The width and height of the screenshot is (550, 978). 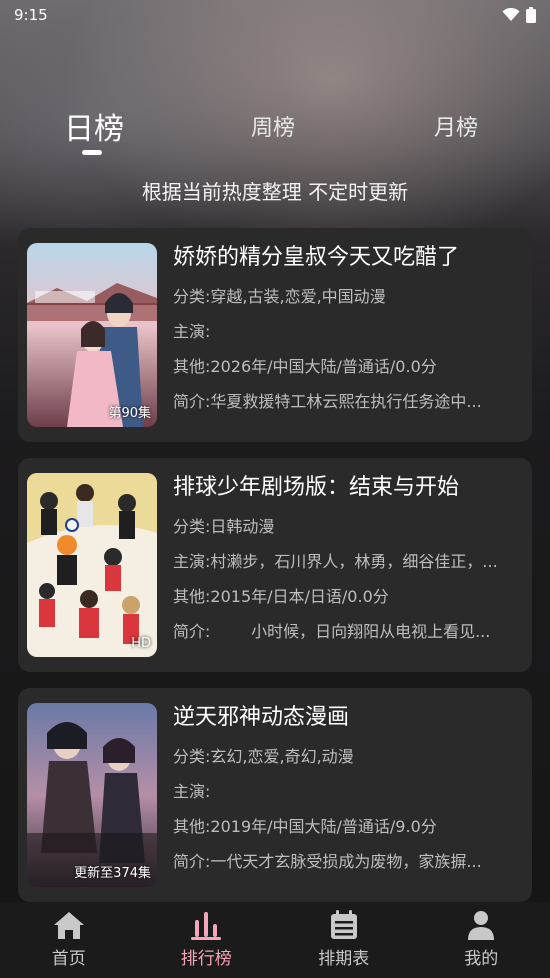 I want to click on nav-home: 首页, so click(x=69, y=940).